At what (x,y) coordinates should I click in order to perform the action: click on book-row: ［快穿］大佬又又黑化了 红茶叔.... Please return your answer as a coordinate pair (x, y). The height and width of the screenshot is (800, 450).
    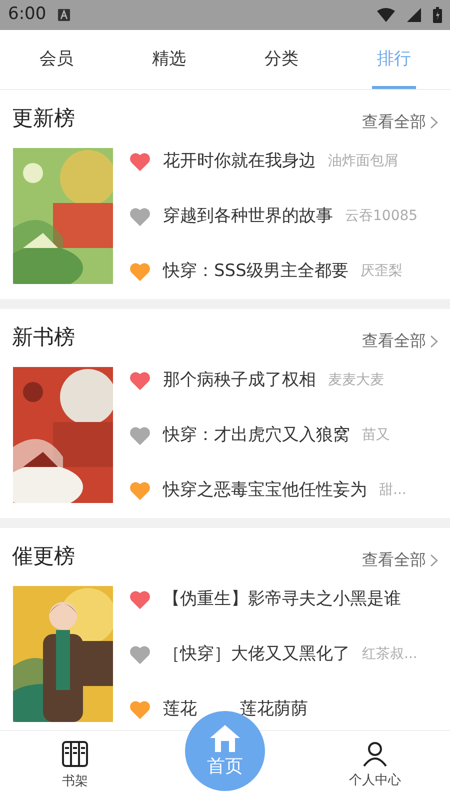
    Looking at the image, I should click on (289, 654).